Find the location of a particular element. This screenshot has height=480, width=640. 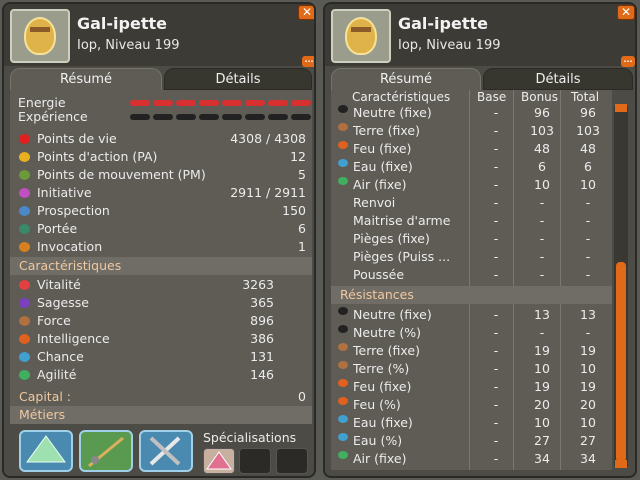

range-icon is located at coordinates (24, 229).